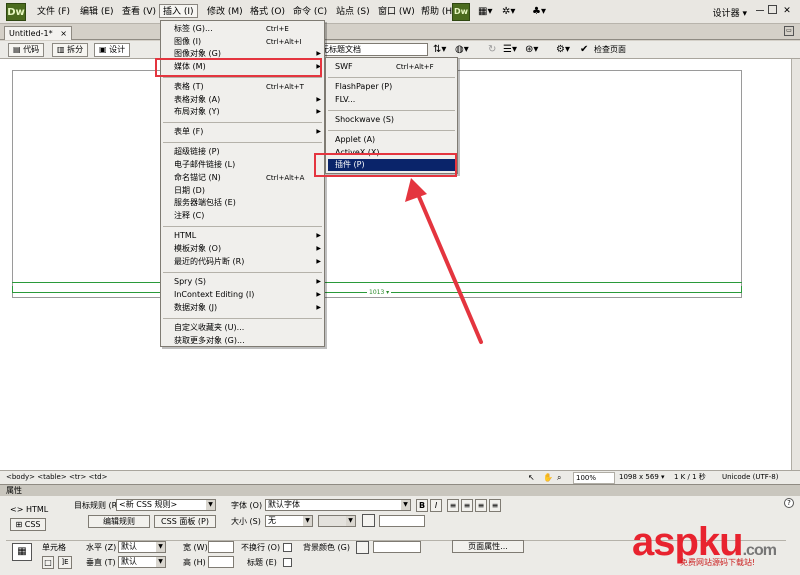 The image size is (800, 575). I want to click on header-checkbox, so click(287, 562).